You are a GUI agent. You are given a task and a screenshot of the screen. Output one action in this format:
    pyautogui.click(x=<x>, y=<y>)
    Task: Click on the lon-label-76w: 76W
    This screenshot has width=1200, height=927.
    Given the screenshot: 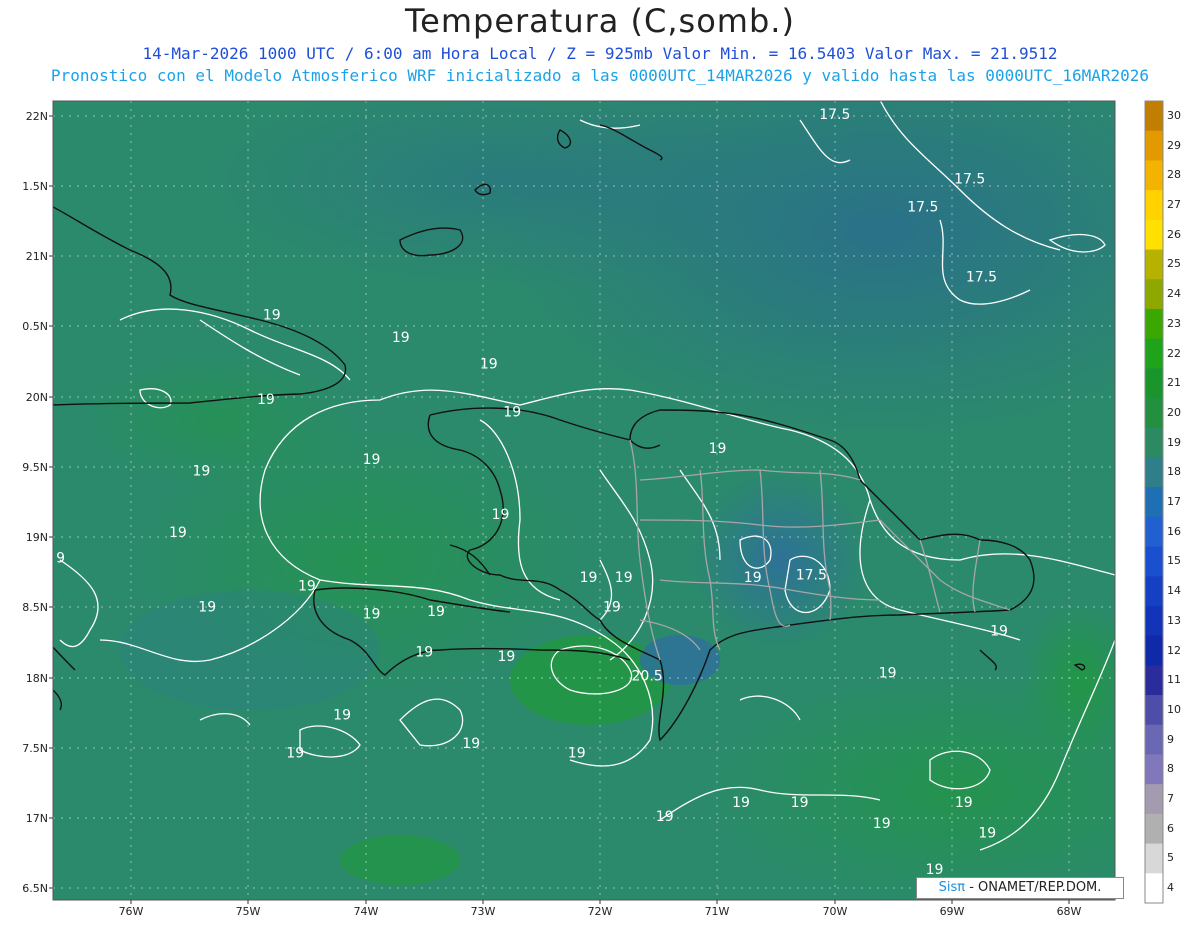 What is the action you would take?
    pyautogui.click(x=131, y=911)
    